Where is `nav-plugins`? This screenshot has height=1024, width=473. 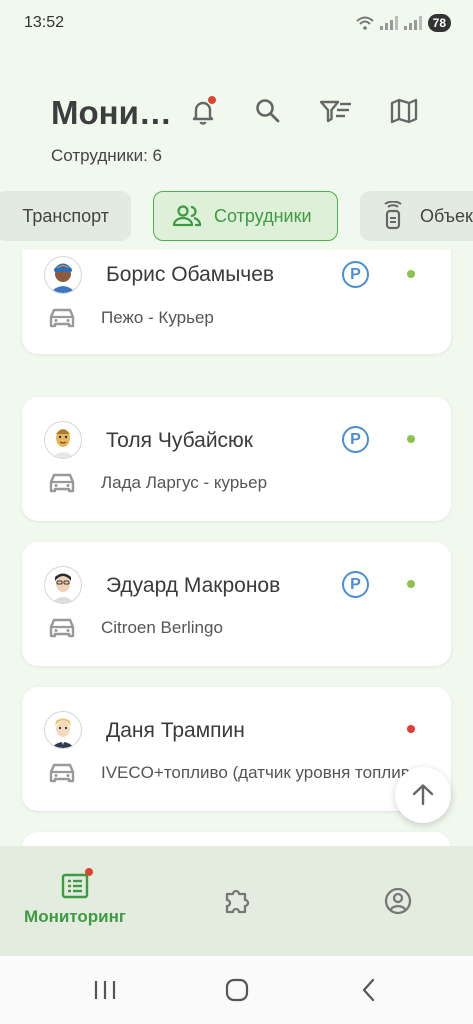 nav-plugins is located at coordinates (237, 901).